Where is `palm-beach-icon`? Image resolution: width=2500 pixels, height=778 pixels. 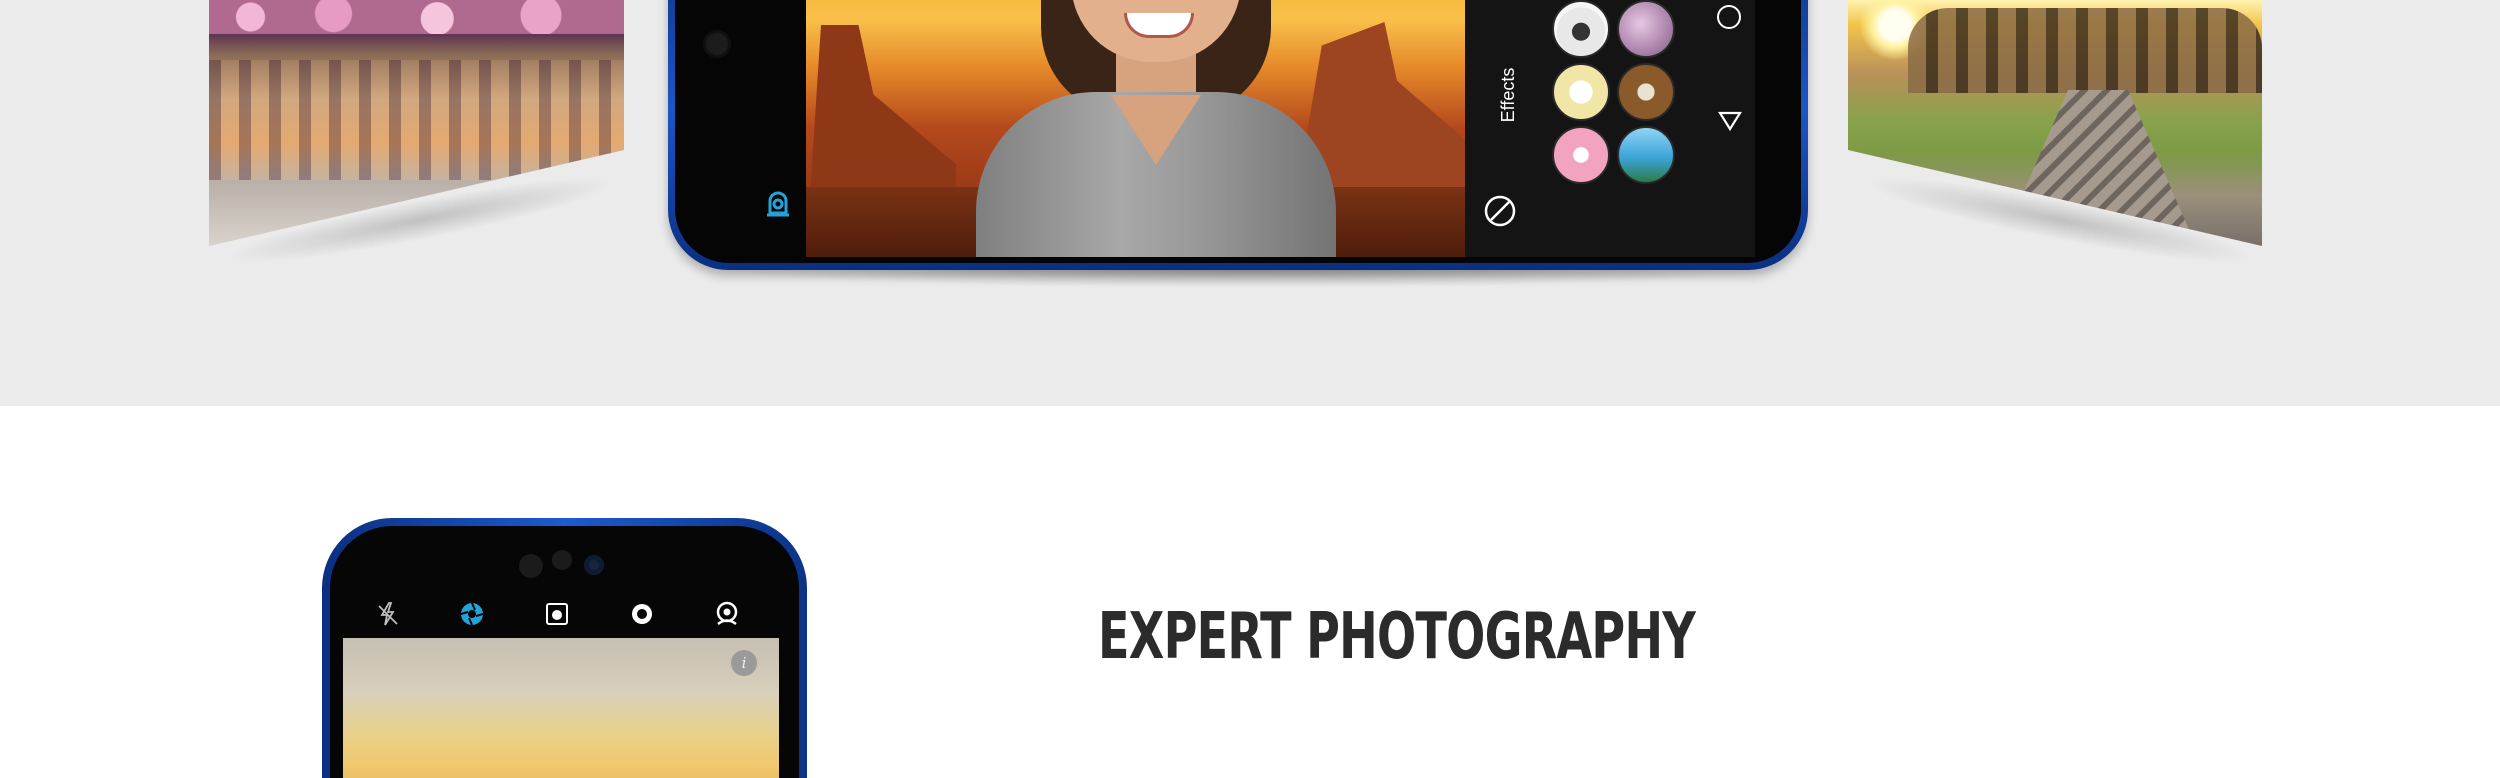
palm-beach-icon is located at coordinates (1646, 155).